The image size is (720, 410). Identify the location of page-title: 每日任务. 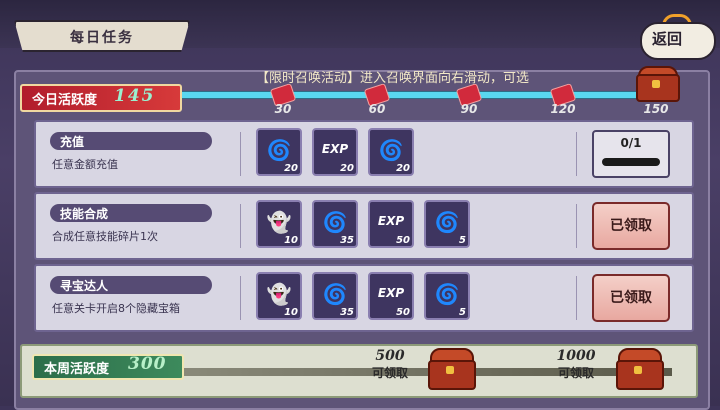
(102, 38).